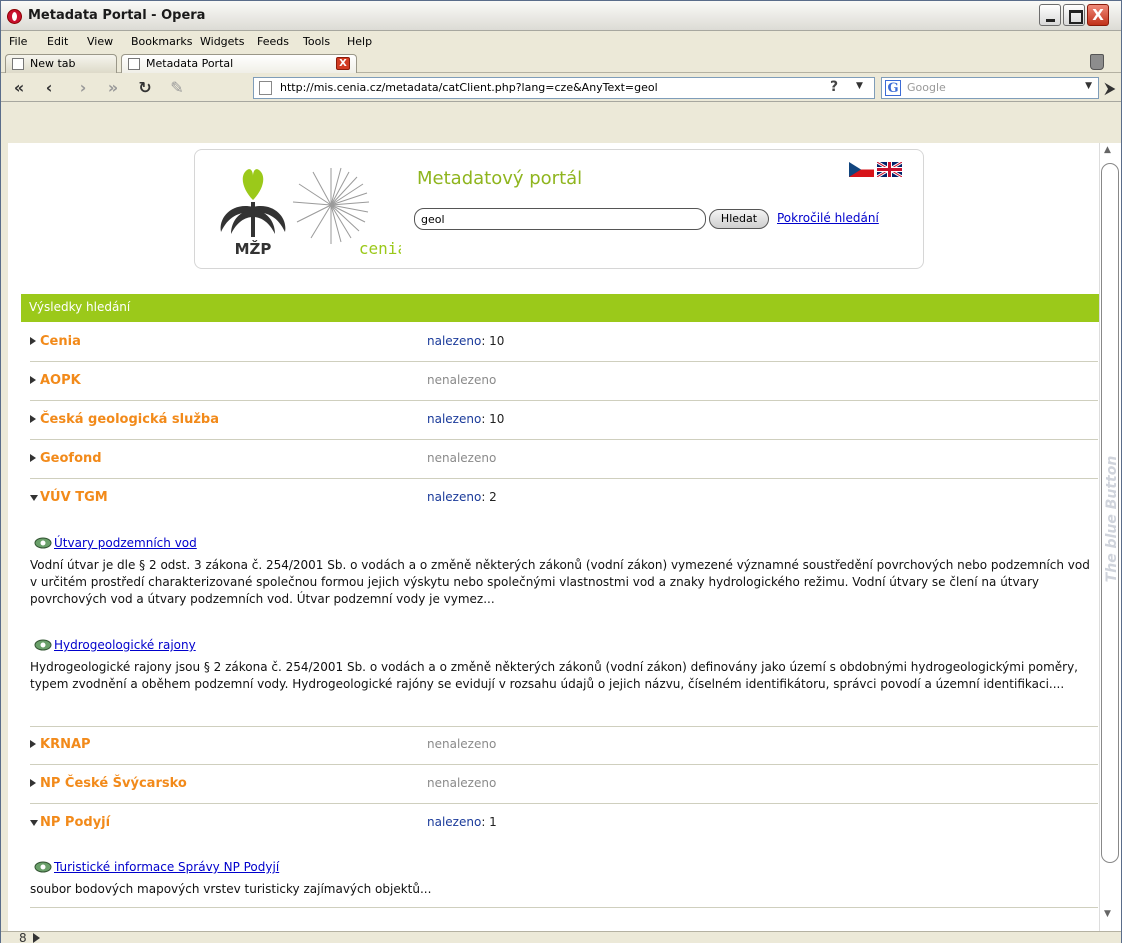 Image resolution: width=1122 pixels, height=945 pixels. I want to click on status-bar: 8, so click(561, 938).